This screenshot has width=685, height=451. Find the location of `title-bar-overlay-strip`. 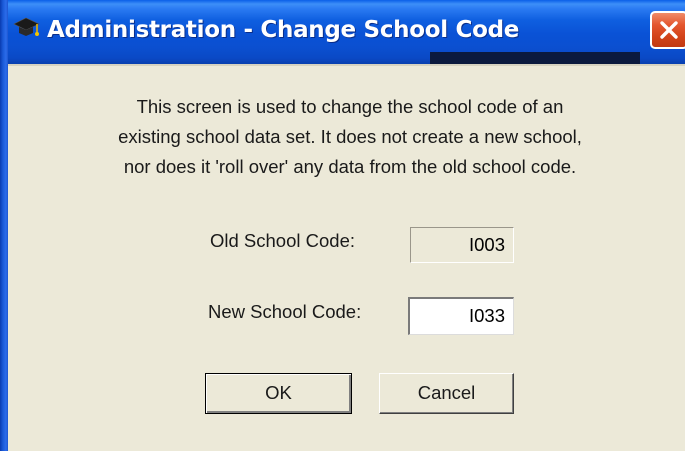

title-bar-overlay-strip is located at coordinates (535, 58).